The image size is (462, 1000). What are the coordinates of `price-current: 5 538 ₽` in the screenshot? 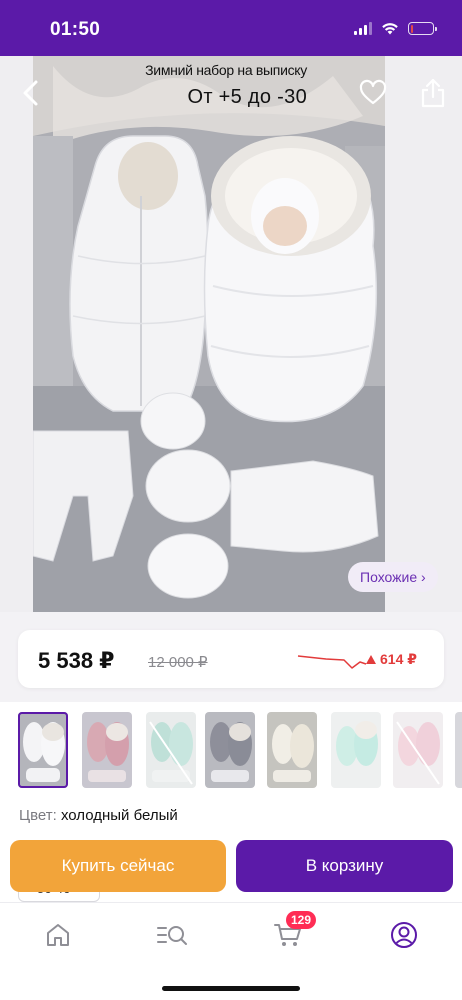 It's located at (76, 660).